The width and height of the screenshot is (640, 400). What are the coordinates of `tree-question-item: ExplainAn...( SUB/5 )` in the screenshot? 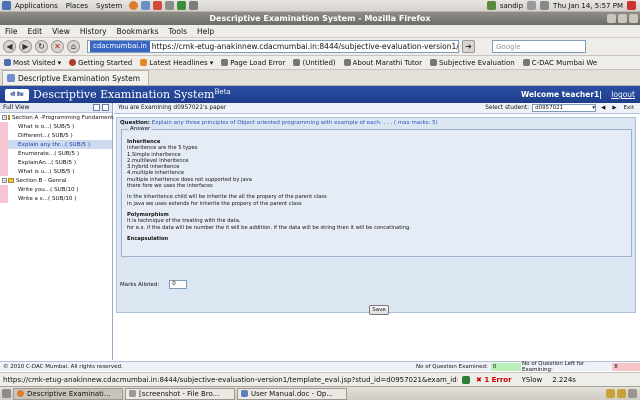 It's located at (56, 162).